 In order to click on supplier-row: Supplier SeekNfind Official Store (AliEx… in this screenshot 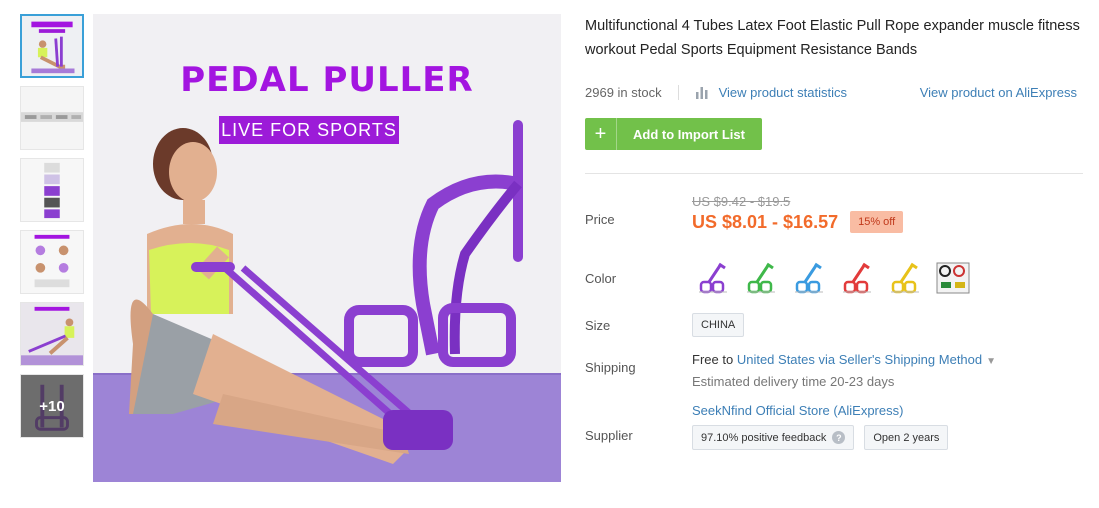, I will do `click(835, 426)`.